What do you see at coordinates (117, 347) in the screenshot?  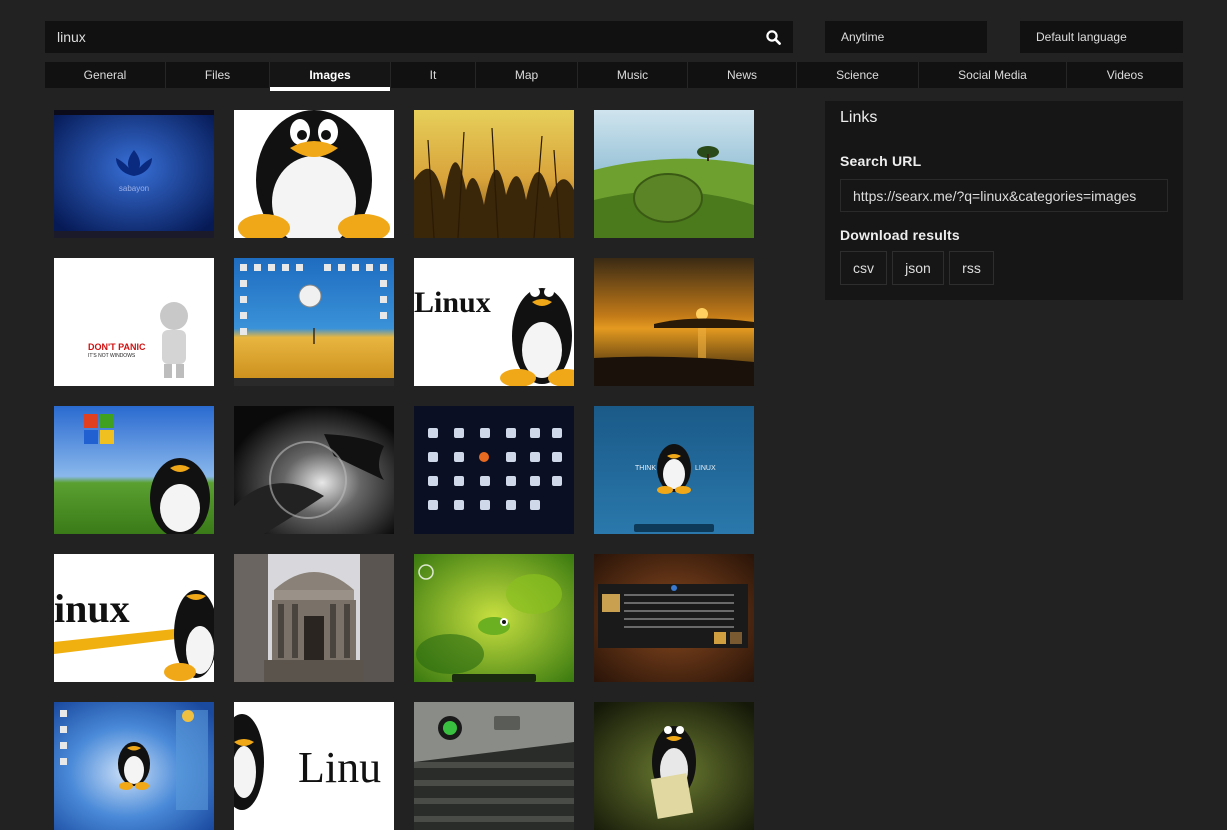 I see `dont-panic-text: DON'T PANIC` at bounding box center [117, 347].